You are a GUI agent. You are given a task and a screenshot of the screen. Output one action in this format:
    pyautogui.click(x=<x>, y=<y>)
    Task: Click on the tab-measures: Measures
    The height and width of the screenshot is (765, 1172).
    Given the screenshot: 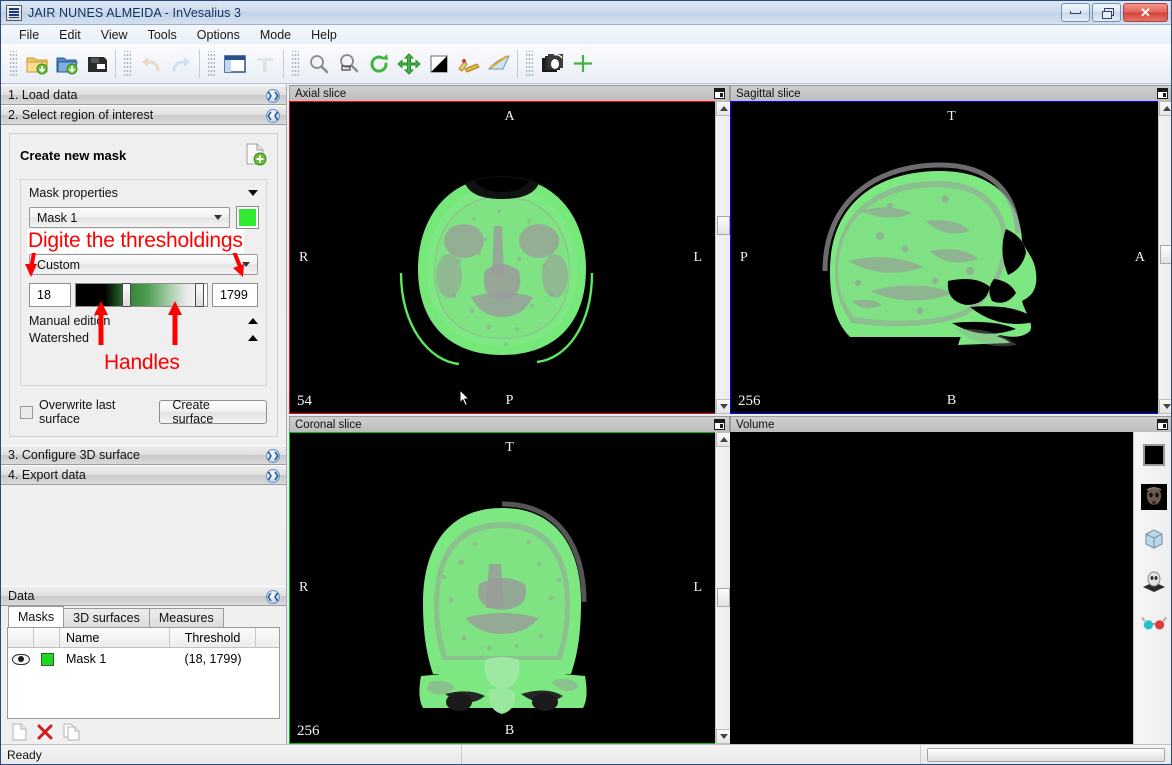 What is the action you would take?
    pyautogui.click(x=186, y=617)
    